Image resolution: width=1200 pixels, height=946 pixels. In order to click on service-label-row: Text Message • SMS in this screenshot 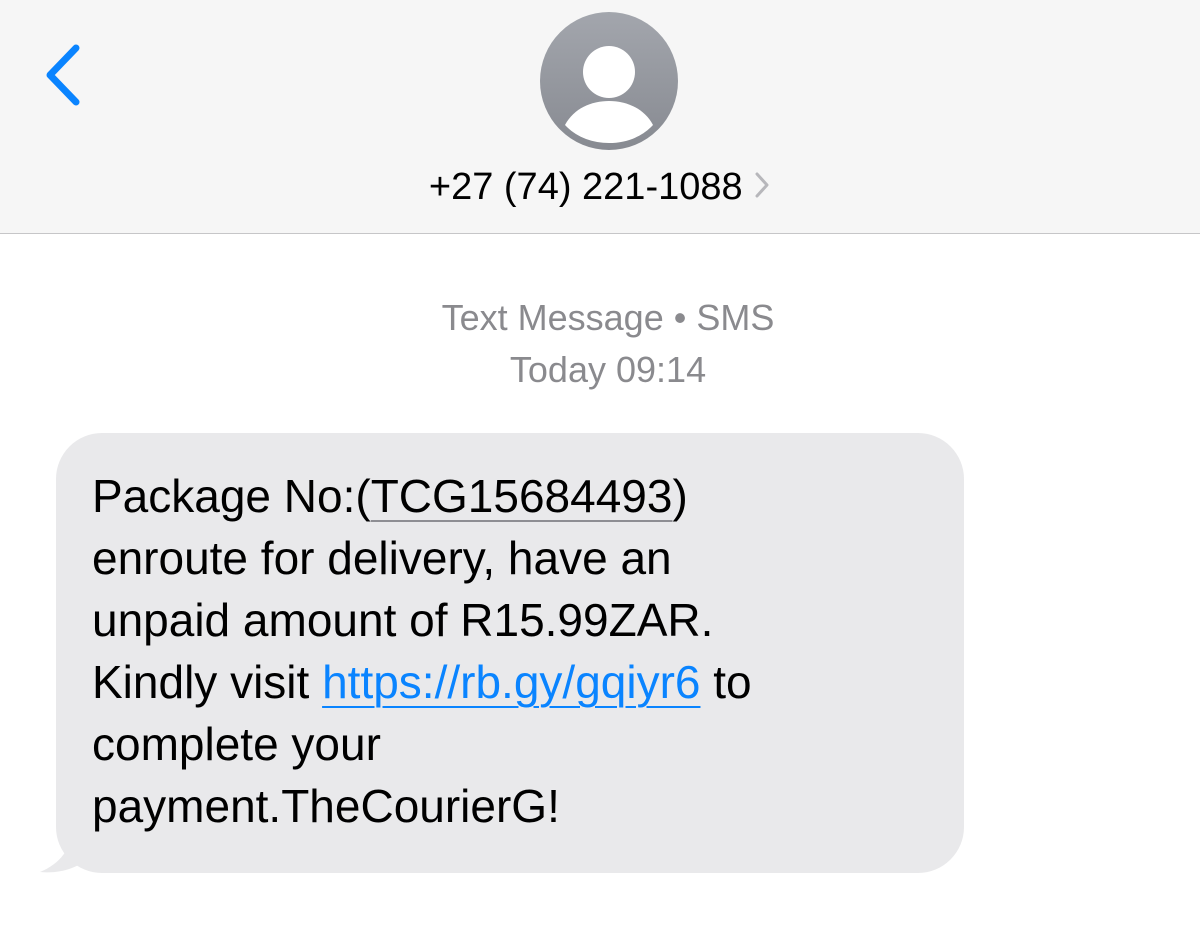, I will do `click(608, 318)`.